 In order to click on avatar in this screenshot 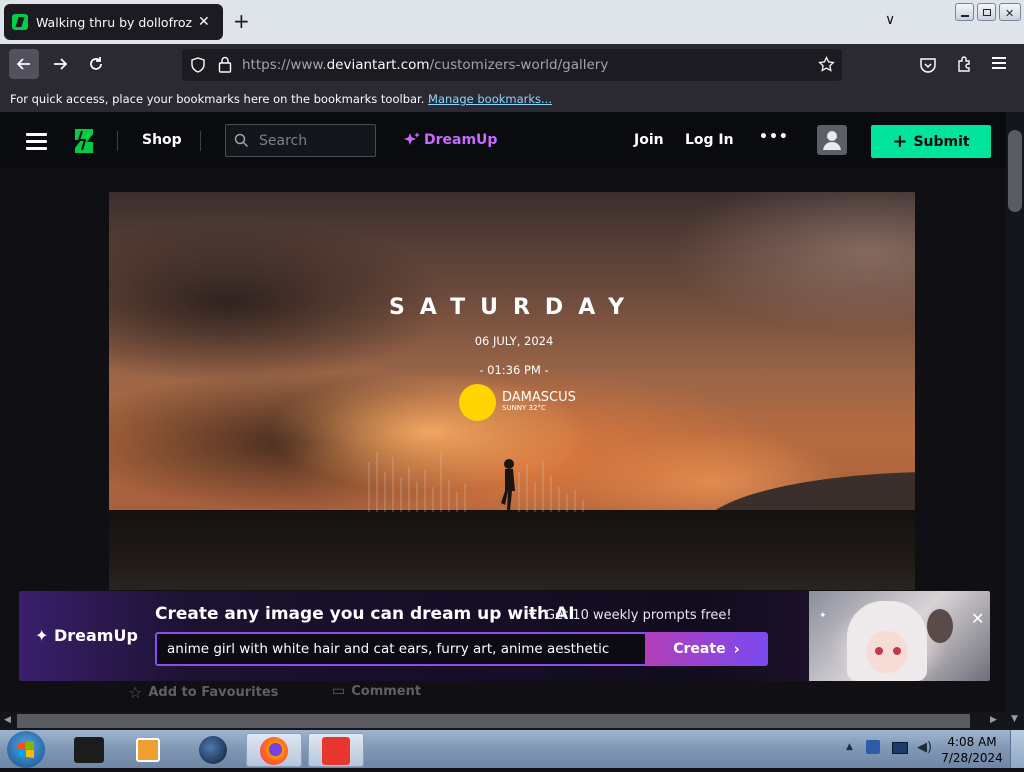, I will do `click(832, 140)`.